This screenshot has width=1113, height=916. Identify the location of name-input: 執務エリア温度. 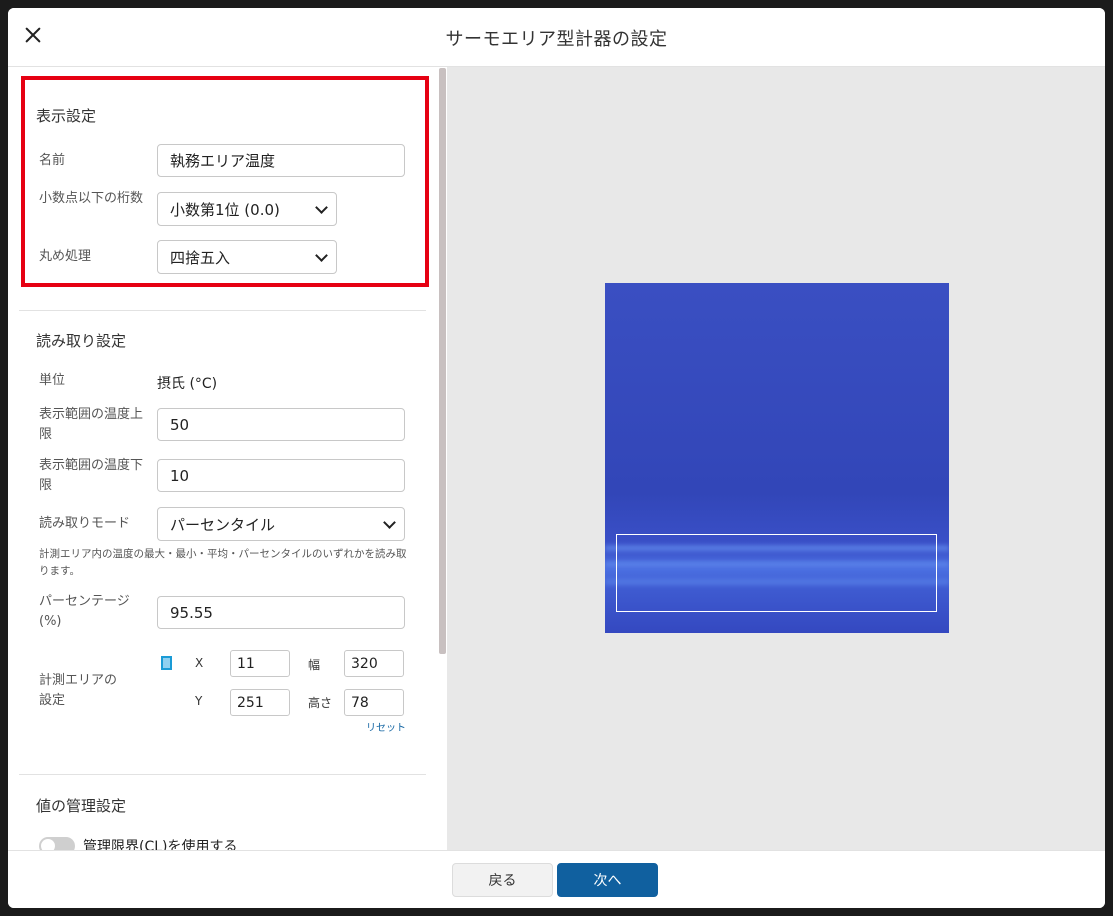
(281, 160).